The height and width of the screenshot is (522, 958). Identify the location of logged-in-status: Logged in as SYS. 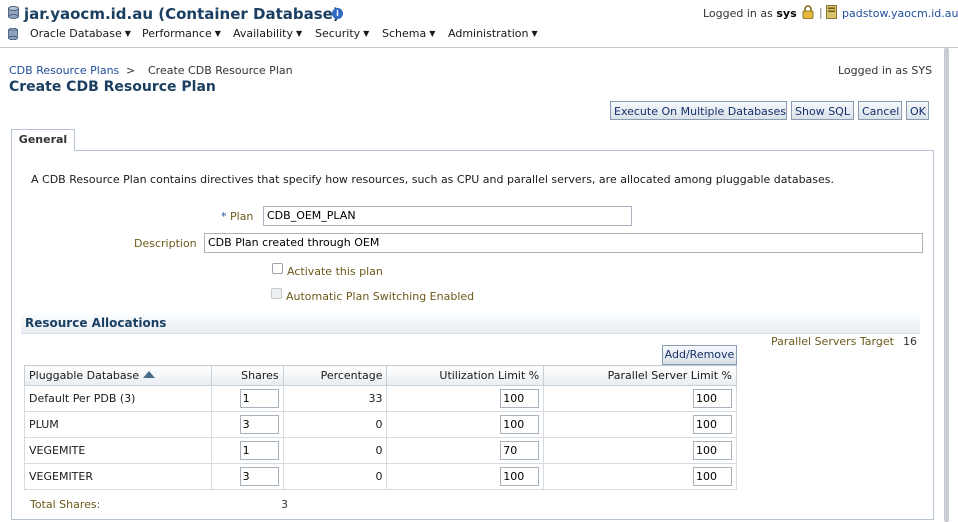
(885, 70).